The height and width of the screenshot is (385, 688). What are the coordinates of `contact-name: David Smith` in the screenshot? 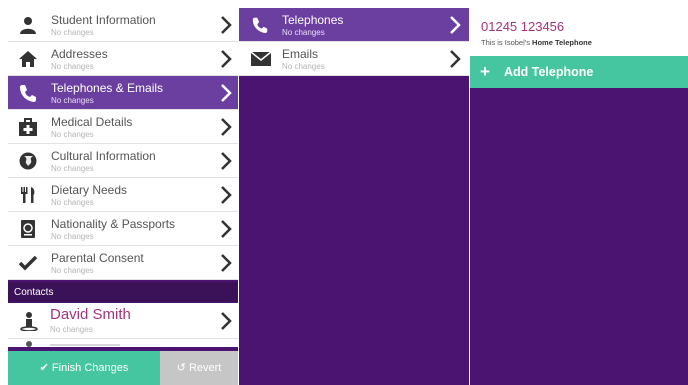 It's located at (90, 314).